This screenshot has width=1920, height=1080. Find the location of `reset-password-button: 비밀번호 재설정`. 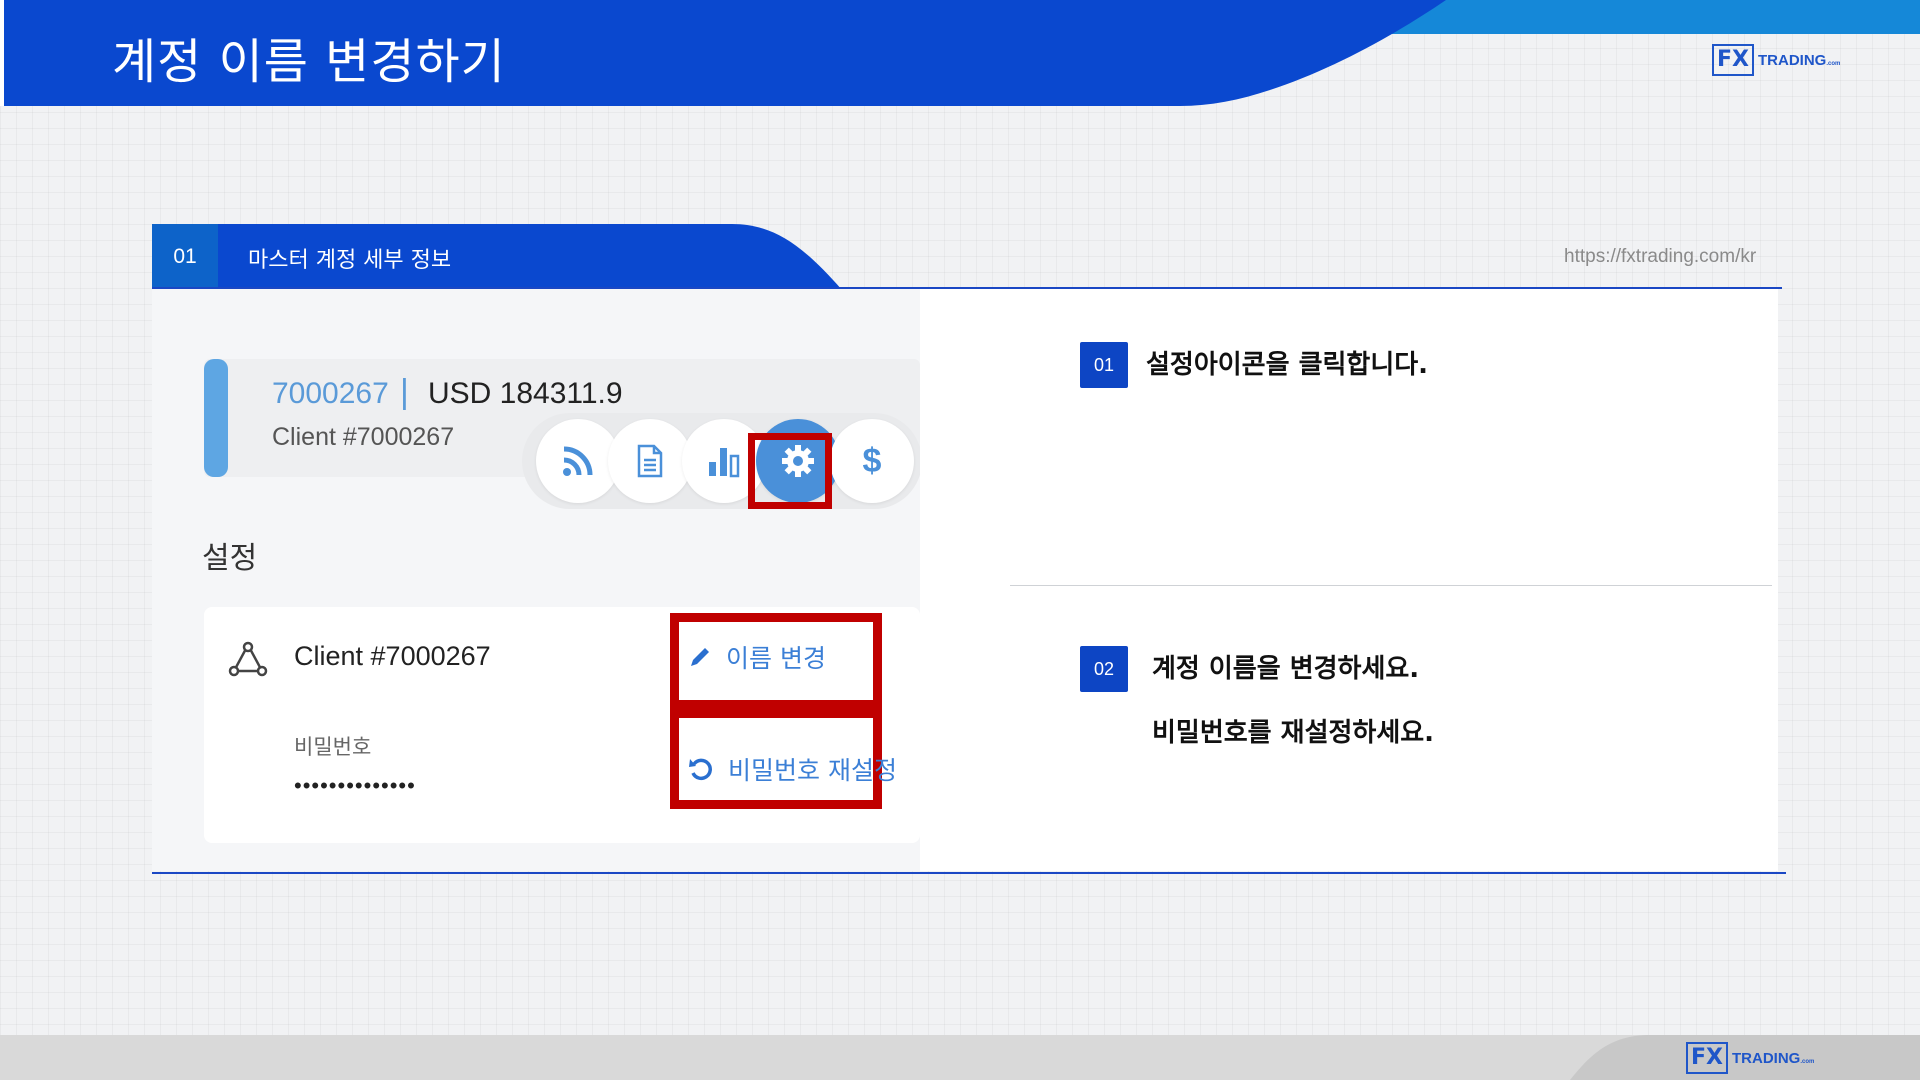

reset-password-button: 비밀번호 재설정 is located at coordinates (792, 769).